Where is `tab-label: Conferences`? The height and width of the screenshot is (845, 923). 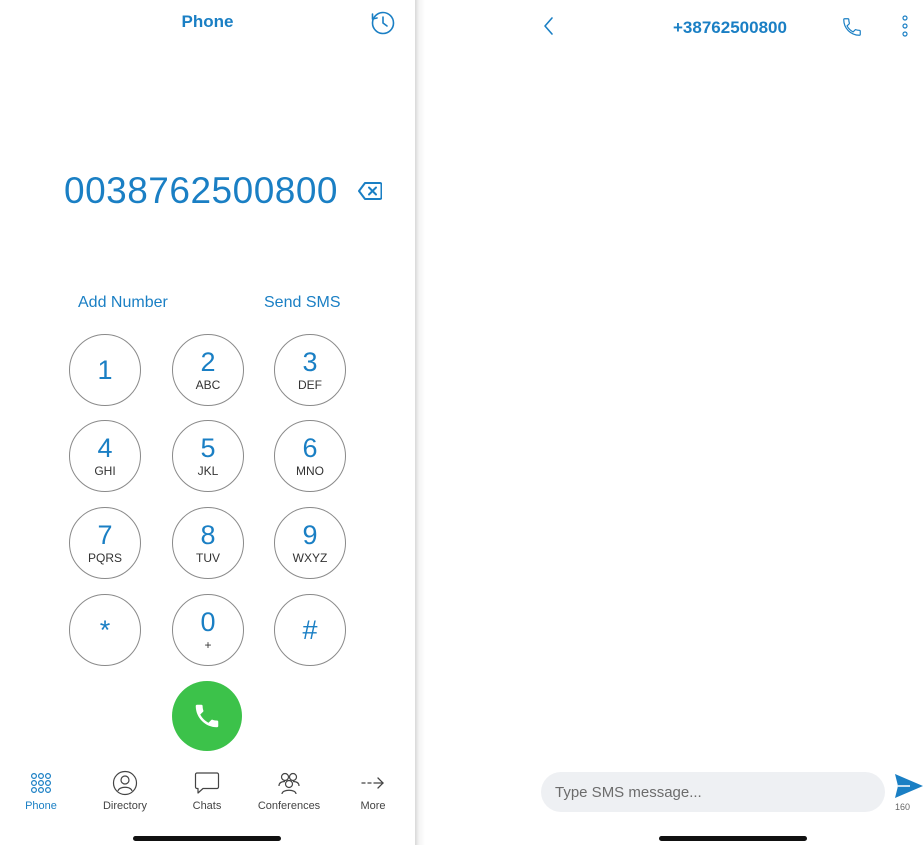
tab-label: Conferences is located at coordinates (289, 806).